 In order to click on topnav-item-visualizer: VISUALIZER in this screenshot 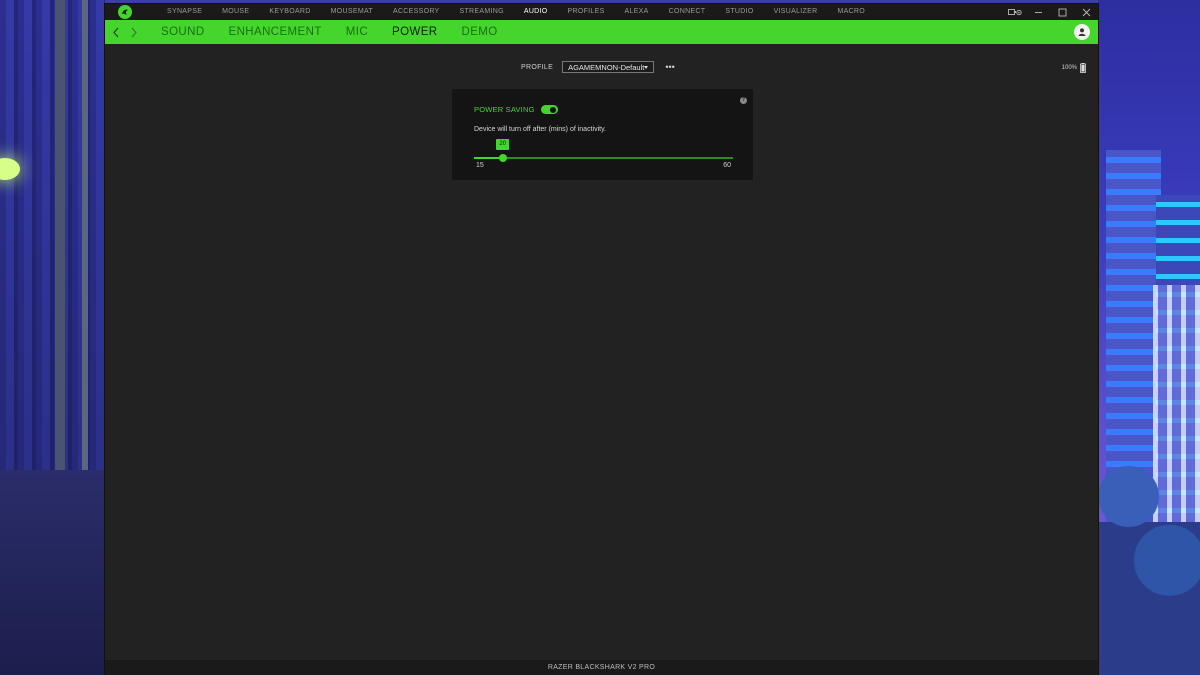, I will do `click(796, 12)`.